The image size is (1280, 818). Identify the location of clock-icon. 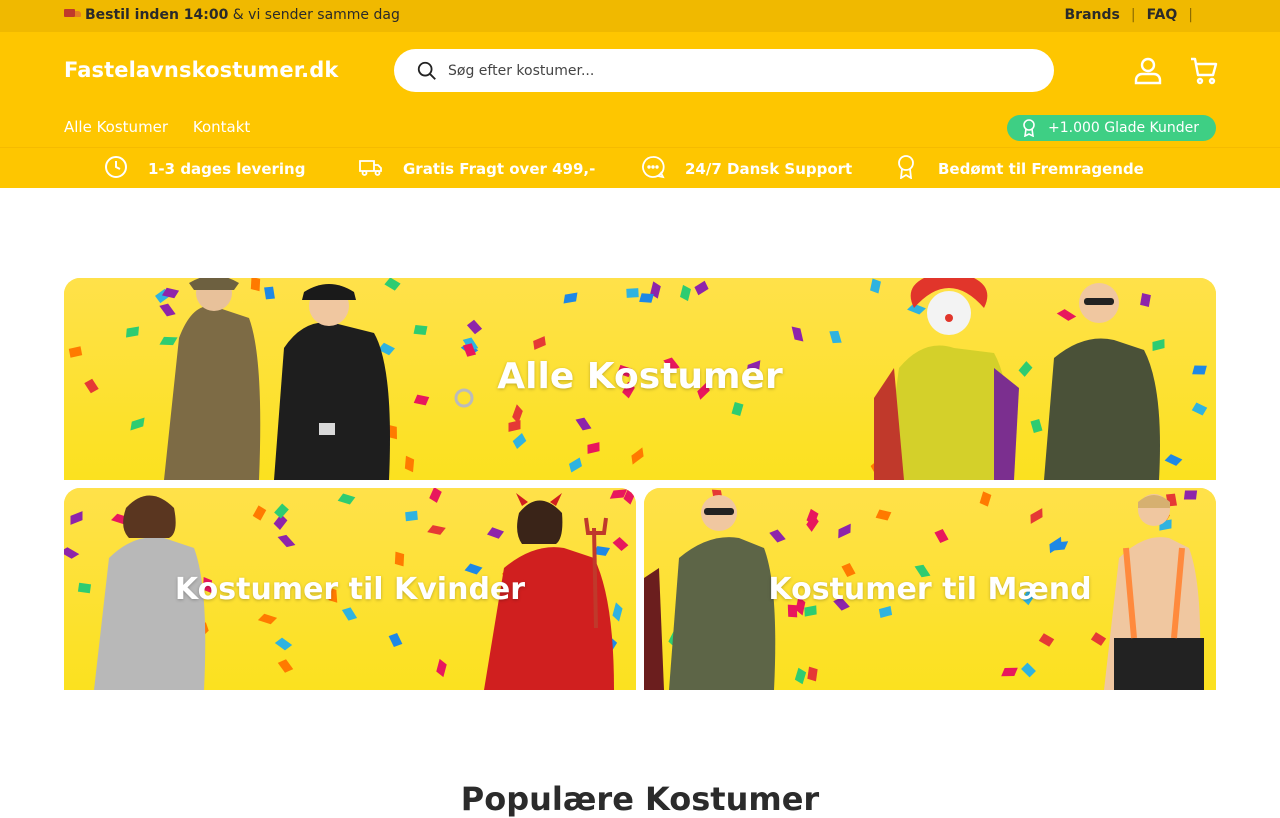
(116, 167).